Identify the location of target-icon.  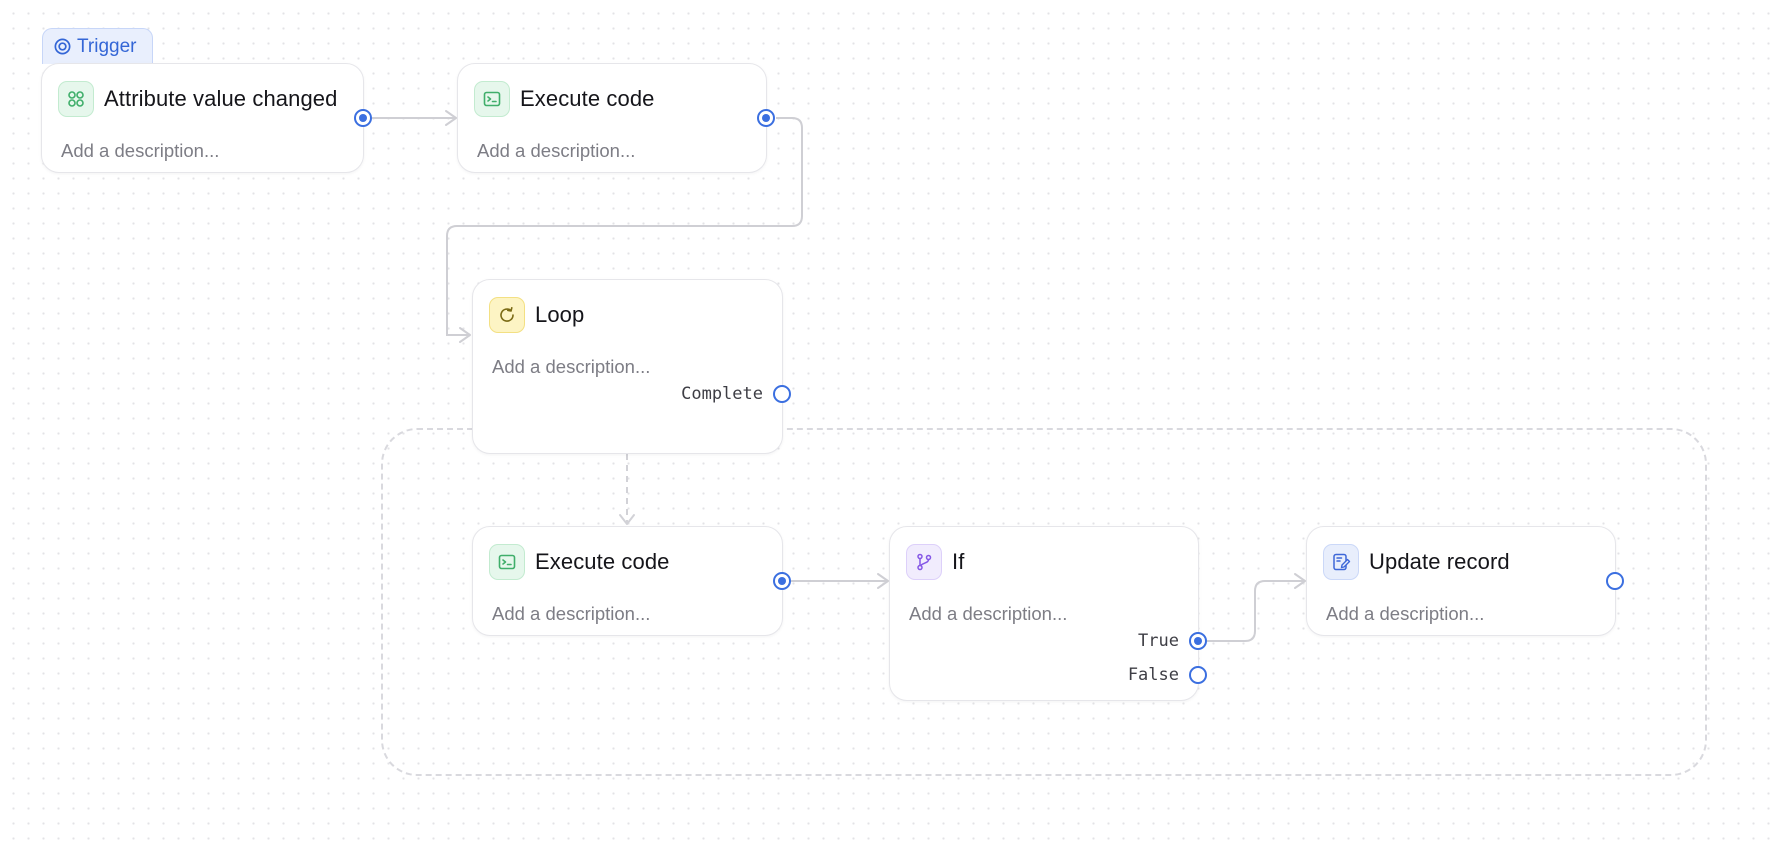
(62, 46).